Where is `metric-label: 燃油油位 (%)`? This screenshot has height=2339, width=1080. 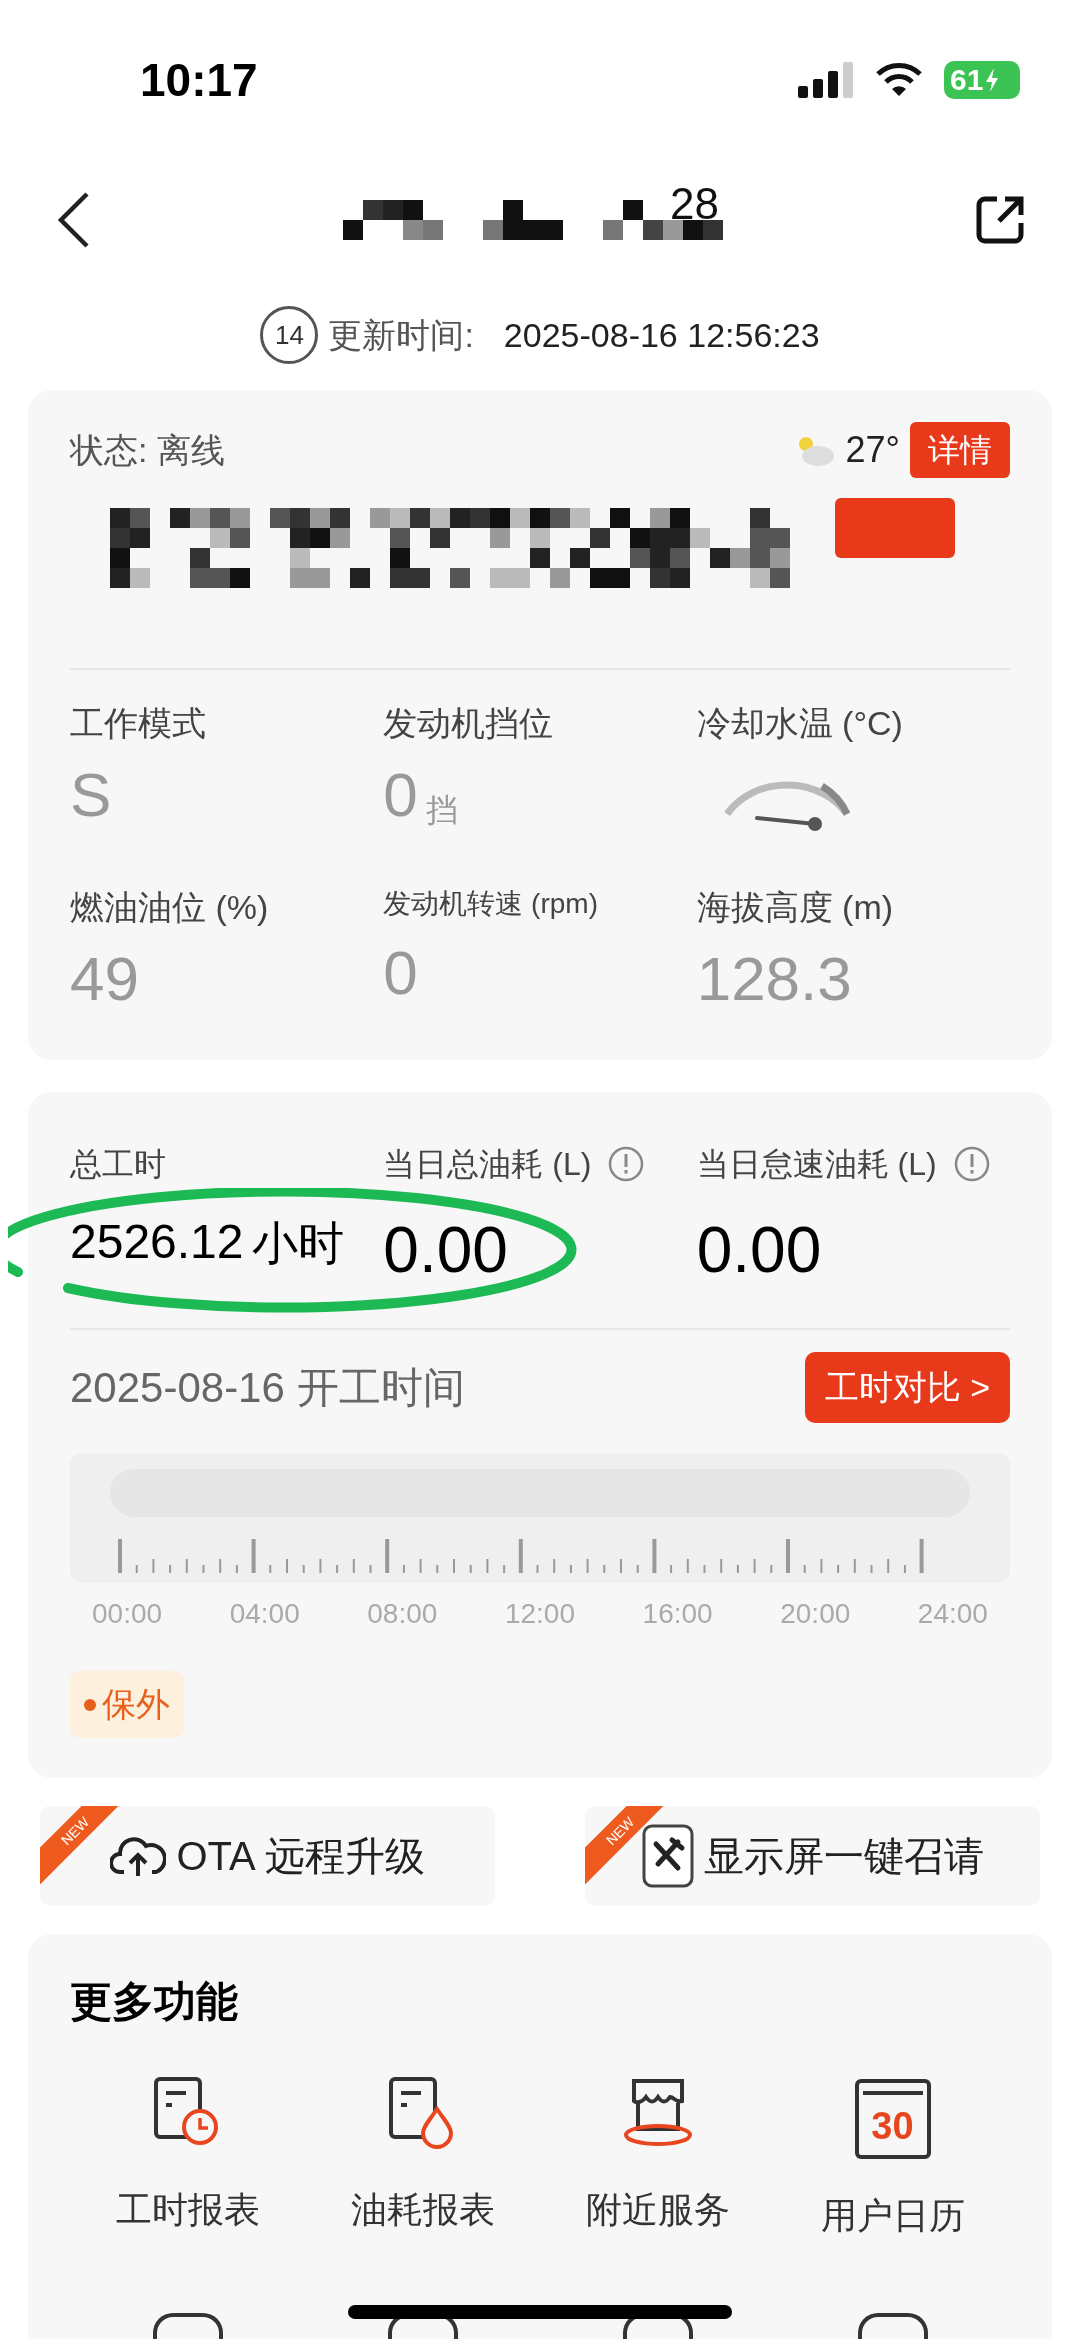
metric-label: 燃油油位 (%) is located at coordinates (170, 907).